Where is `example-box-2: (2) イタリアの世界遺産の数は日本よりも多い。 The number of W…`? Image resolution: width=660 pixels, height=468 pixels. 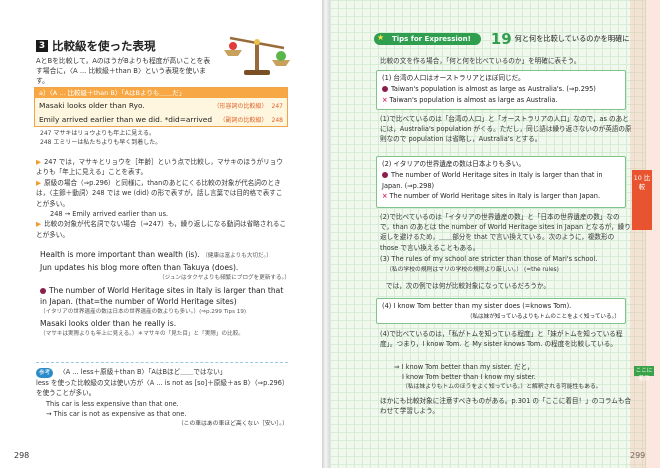
example-box-2: (2) イタリアの世界遺産の数は日本よりも多い。 The number of W… is located at coordinates (501, 182).